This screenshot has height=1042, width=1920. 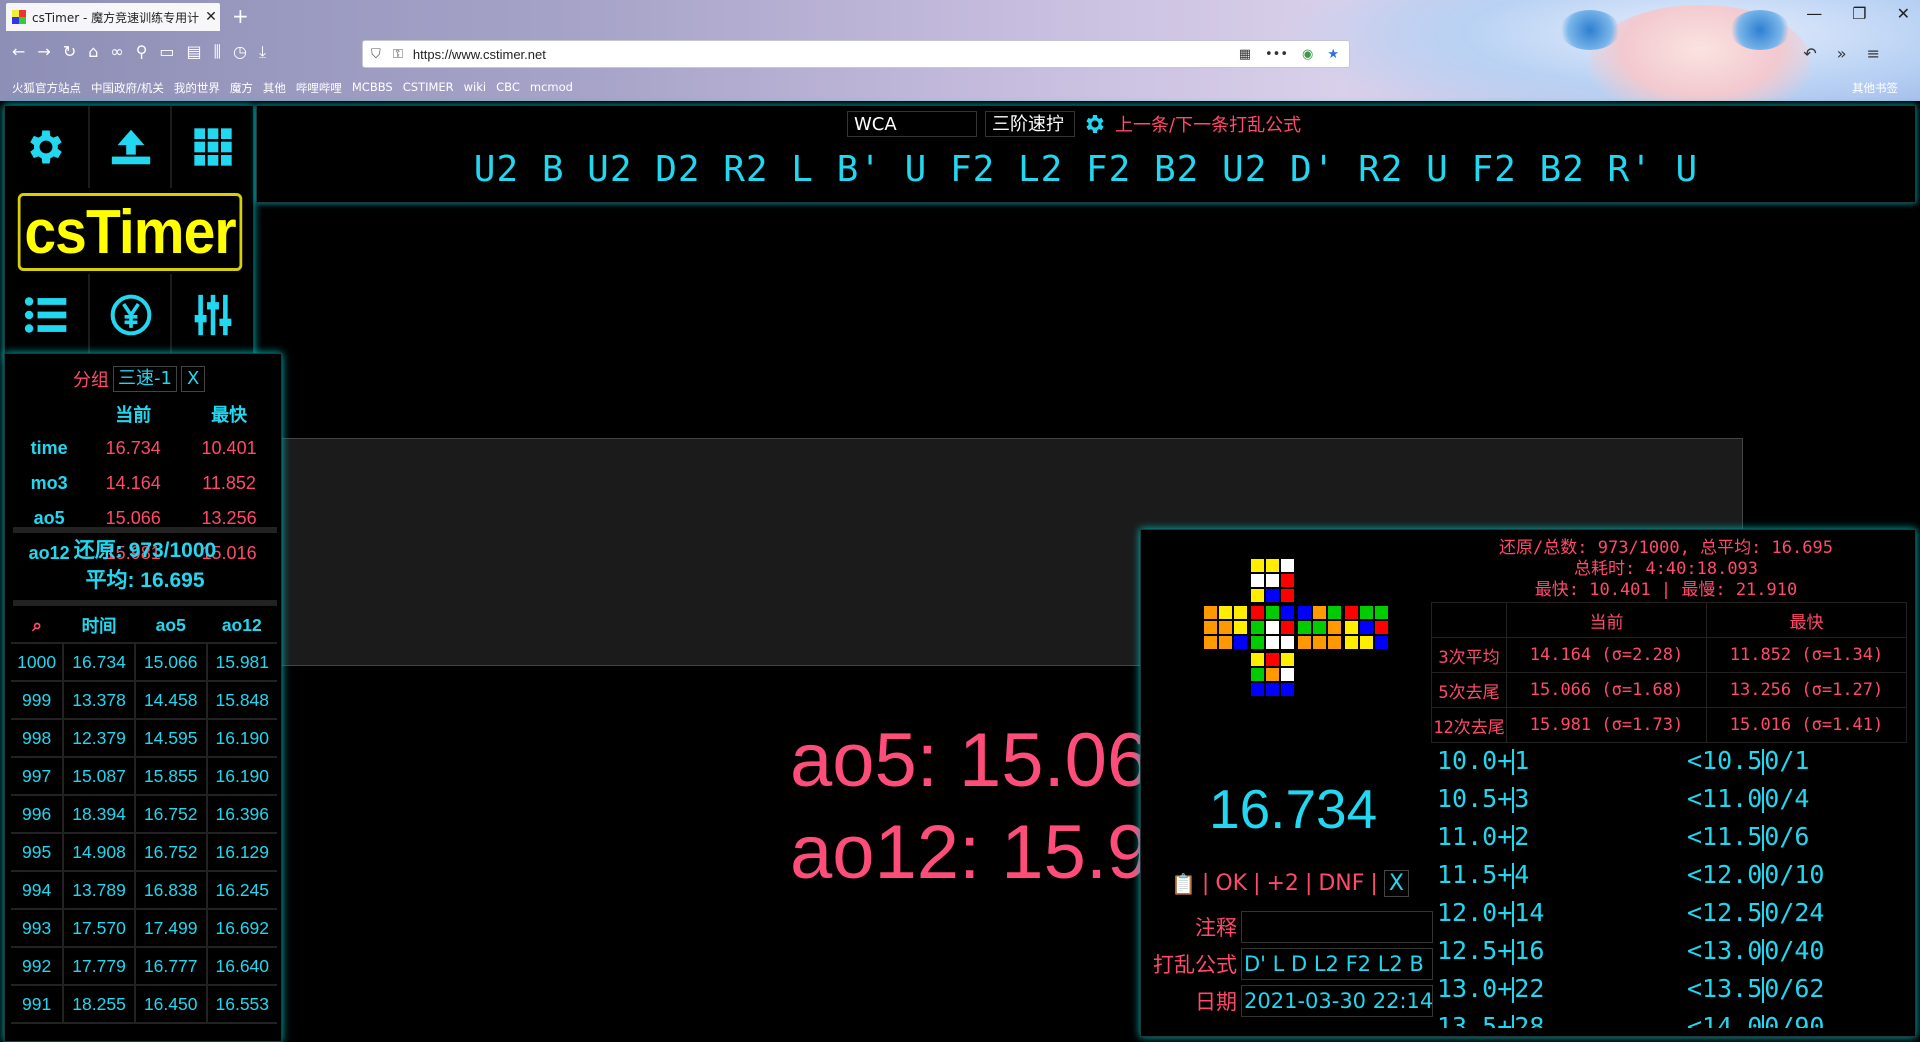 I want to click on solve-time: 14.908, so click(x=99, y=852).